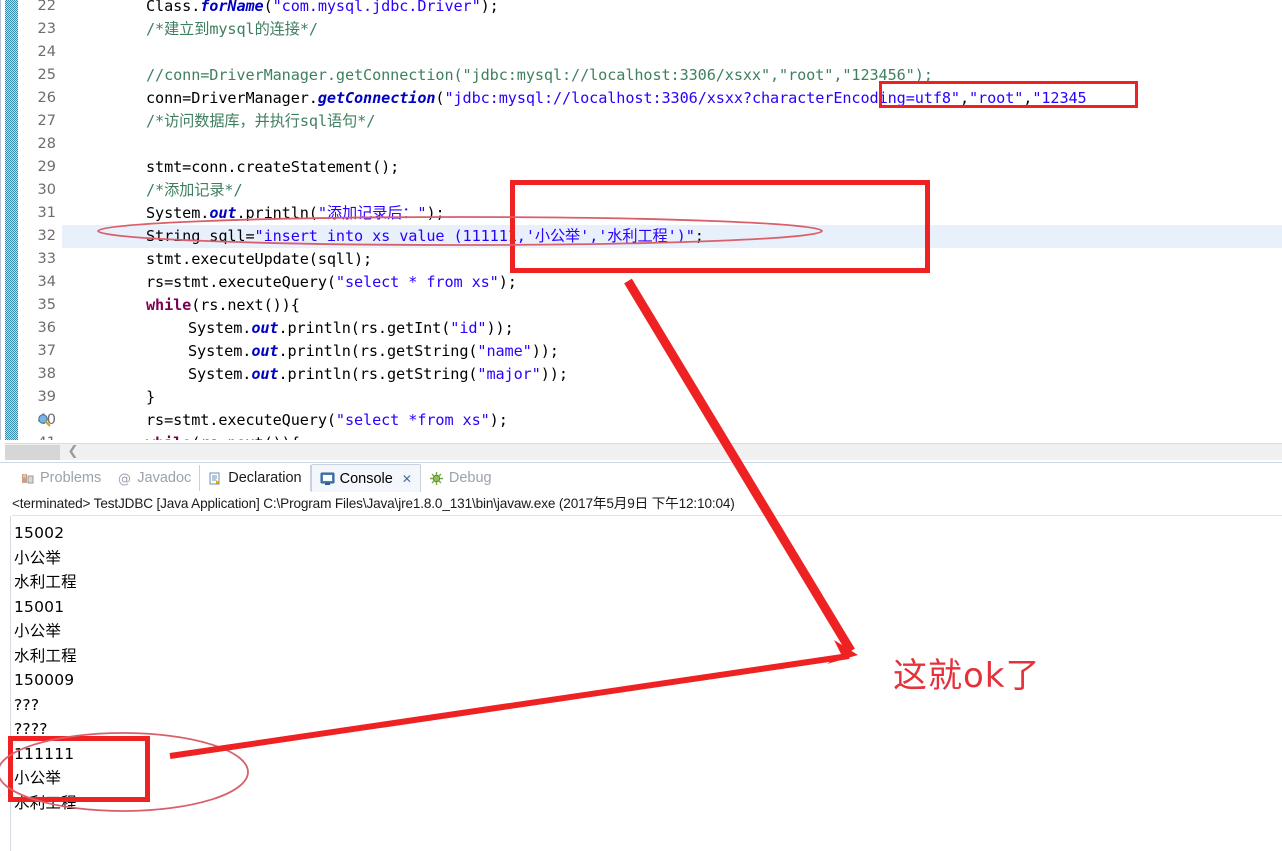  What do you see at coordinates (376, 7) in the screenshot?
I see `code-token: "com.mysql.jdbc.Driver"` at bounding box center [376, 7].